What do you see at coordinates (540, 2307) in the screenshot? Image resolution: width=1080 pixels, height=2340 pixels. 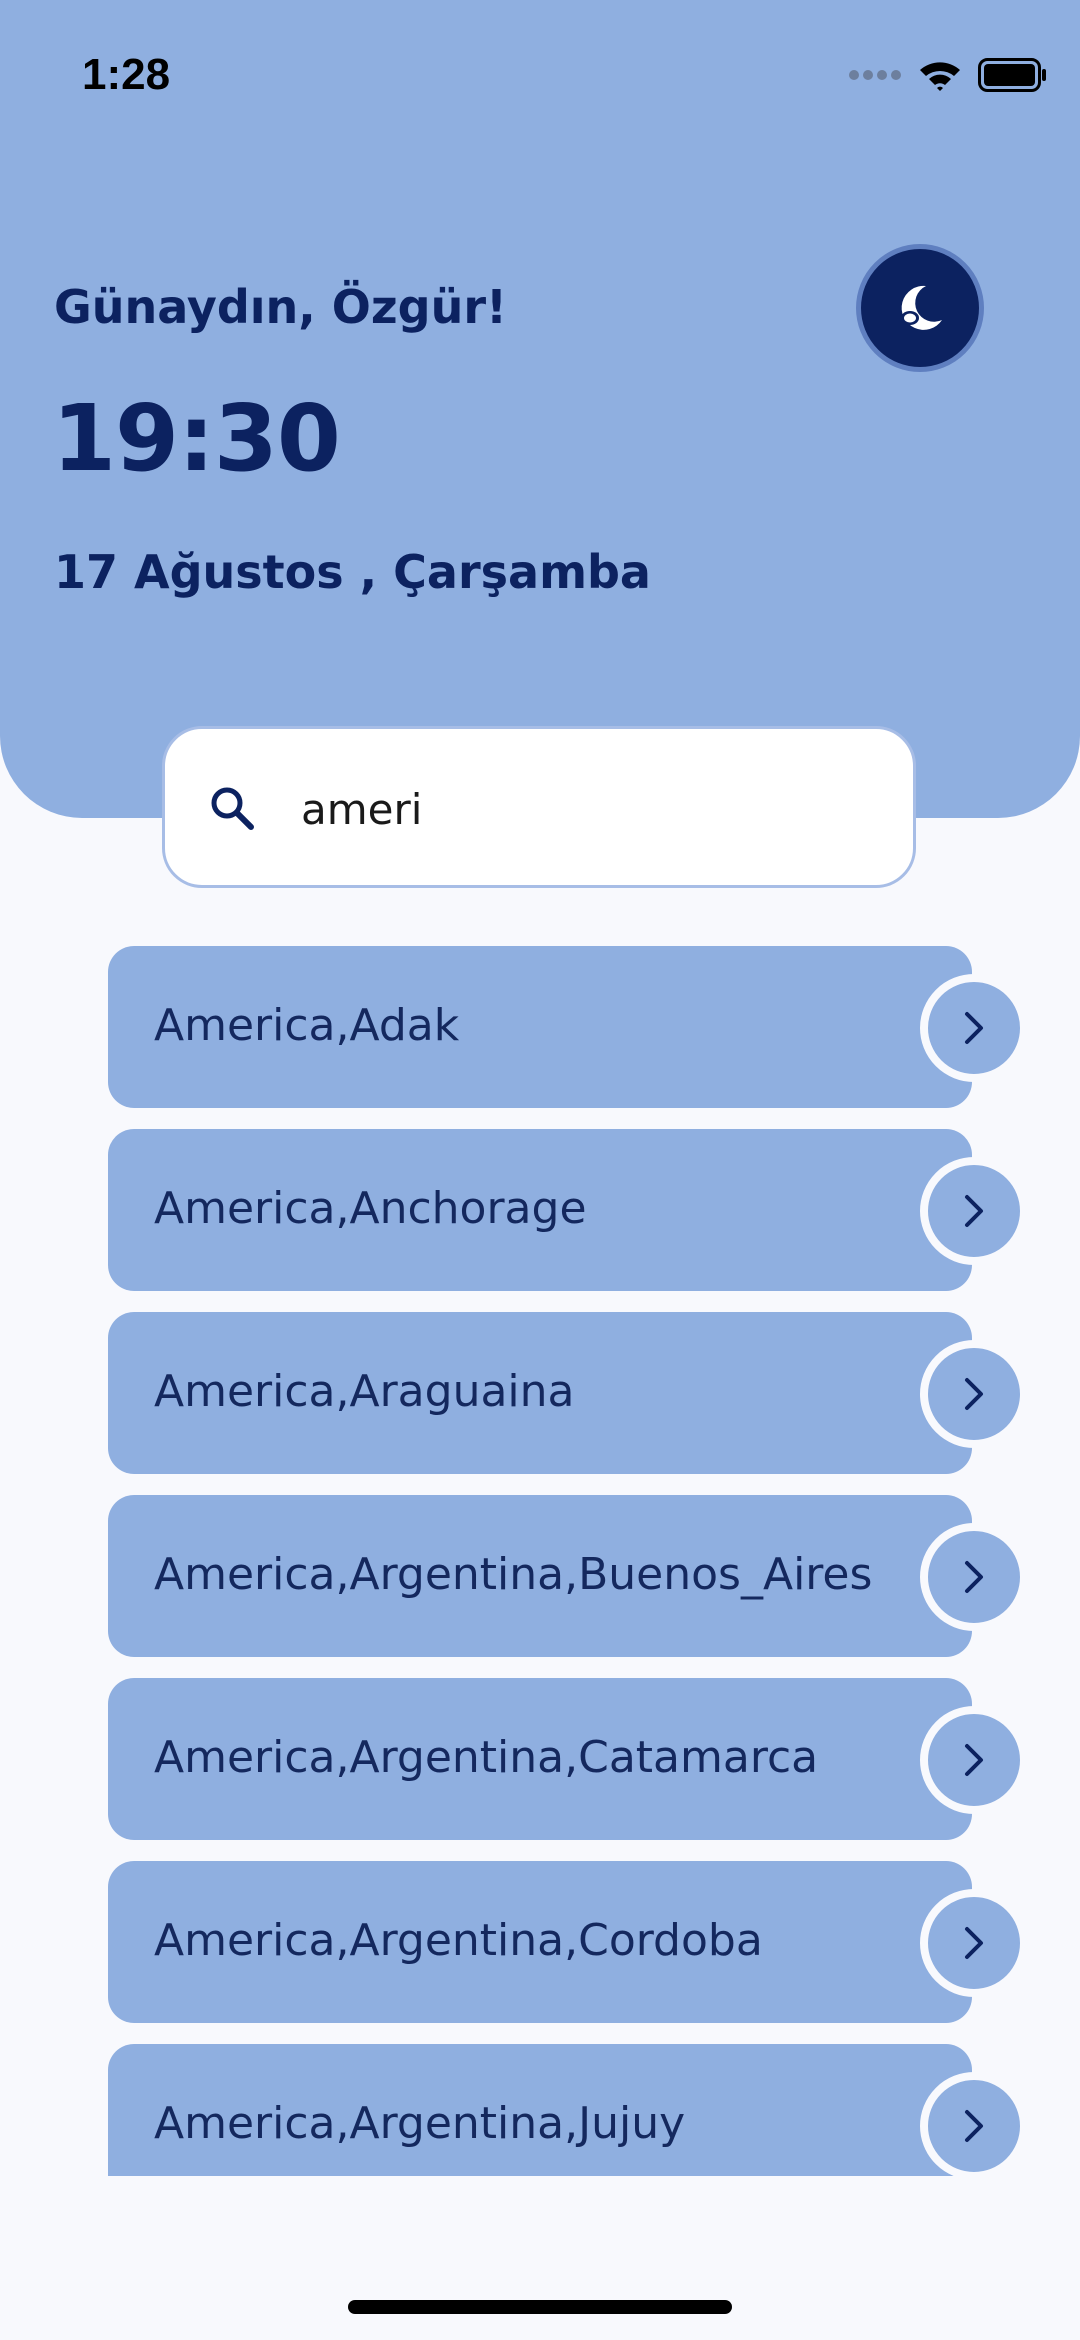 I see `home-indicator` at bounding box center [540, 2307].